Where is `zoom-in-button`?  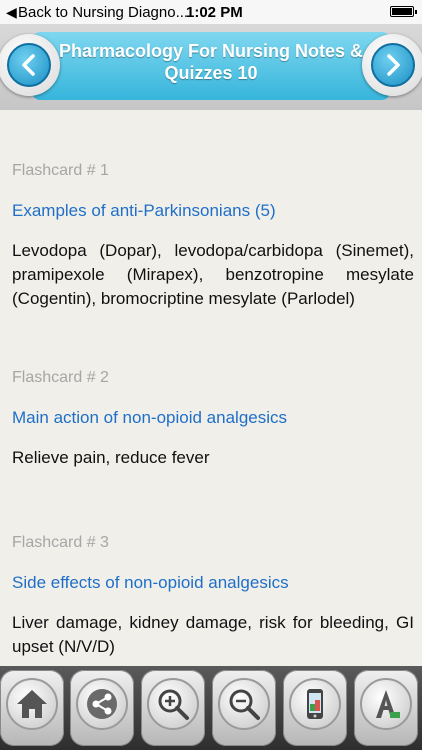 zoom-in-button is located at coordinates (173, 708).